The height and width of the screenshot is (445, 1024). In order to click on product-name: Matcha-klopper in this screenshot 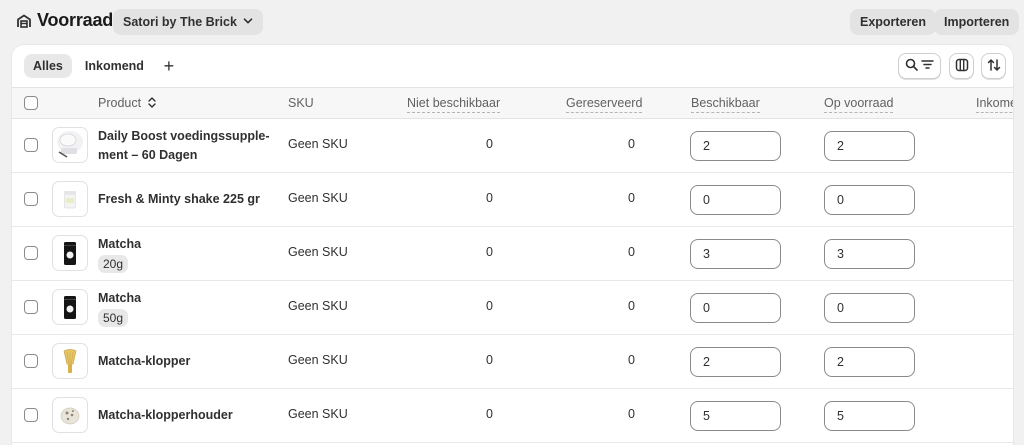, I will do `click(185, 361)`.